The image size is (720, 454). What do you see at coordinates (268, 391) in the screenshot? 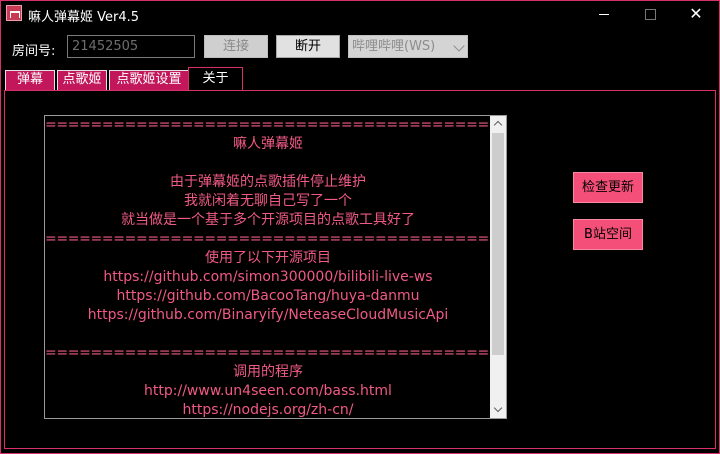
I see `program-link: http://www.un4seen.com/bass.html` at bounding box center [268, 391].